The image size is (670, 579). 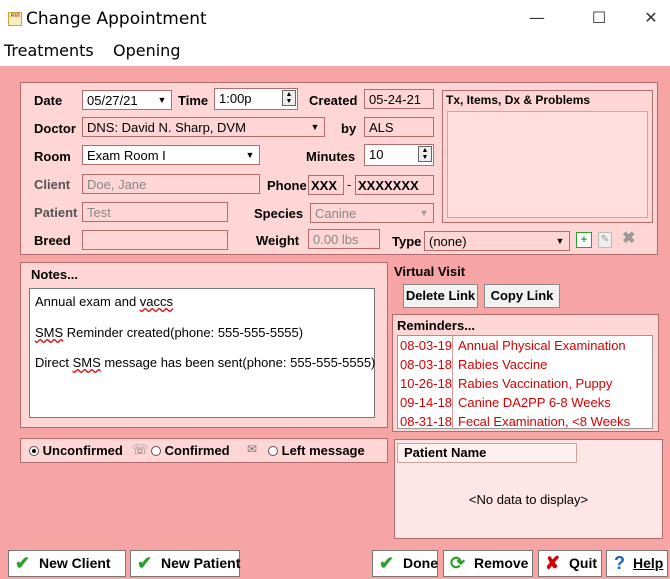 I want to click on menu-treatments: Treatments, so click(x=49, y=50).